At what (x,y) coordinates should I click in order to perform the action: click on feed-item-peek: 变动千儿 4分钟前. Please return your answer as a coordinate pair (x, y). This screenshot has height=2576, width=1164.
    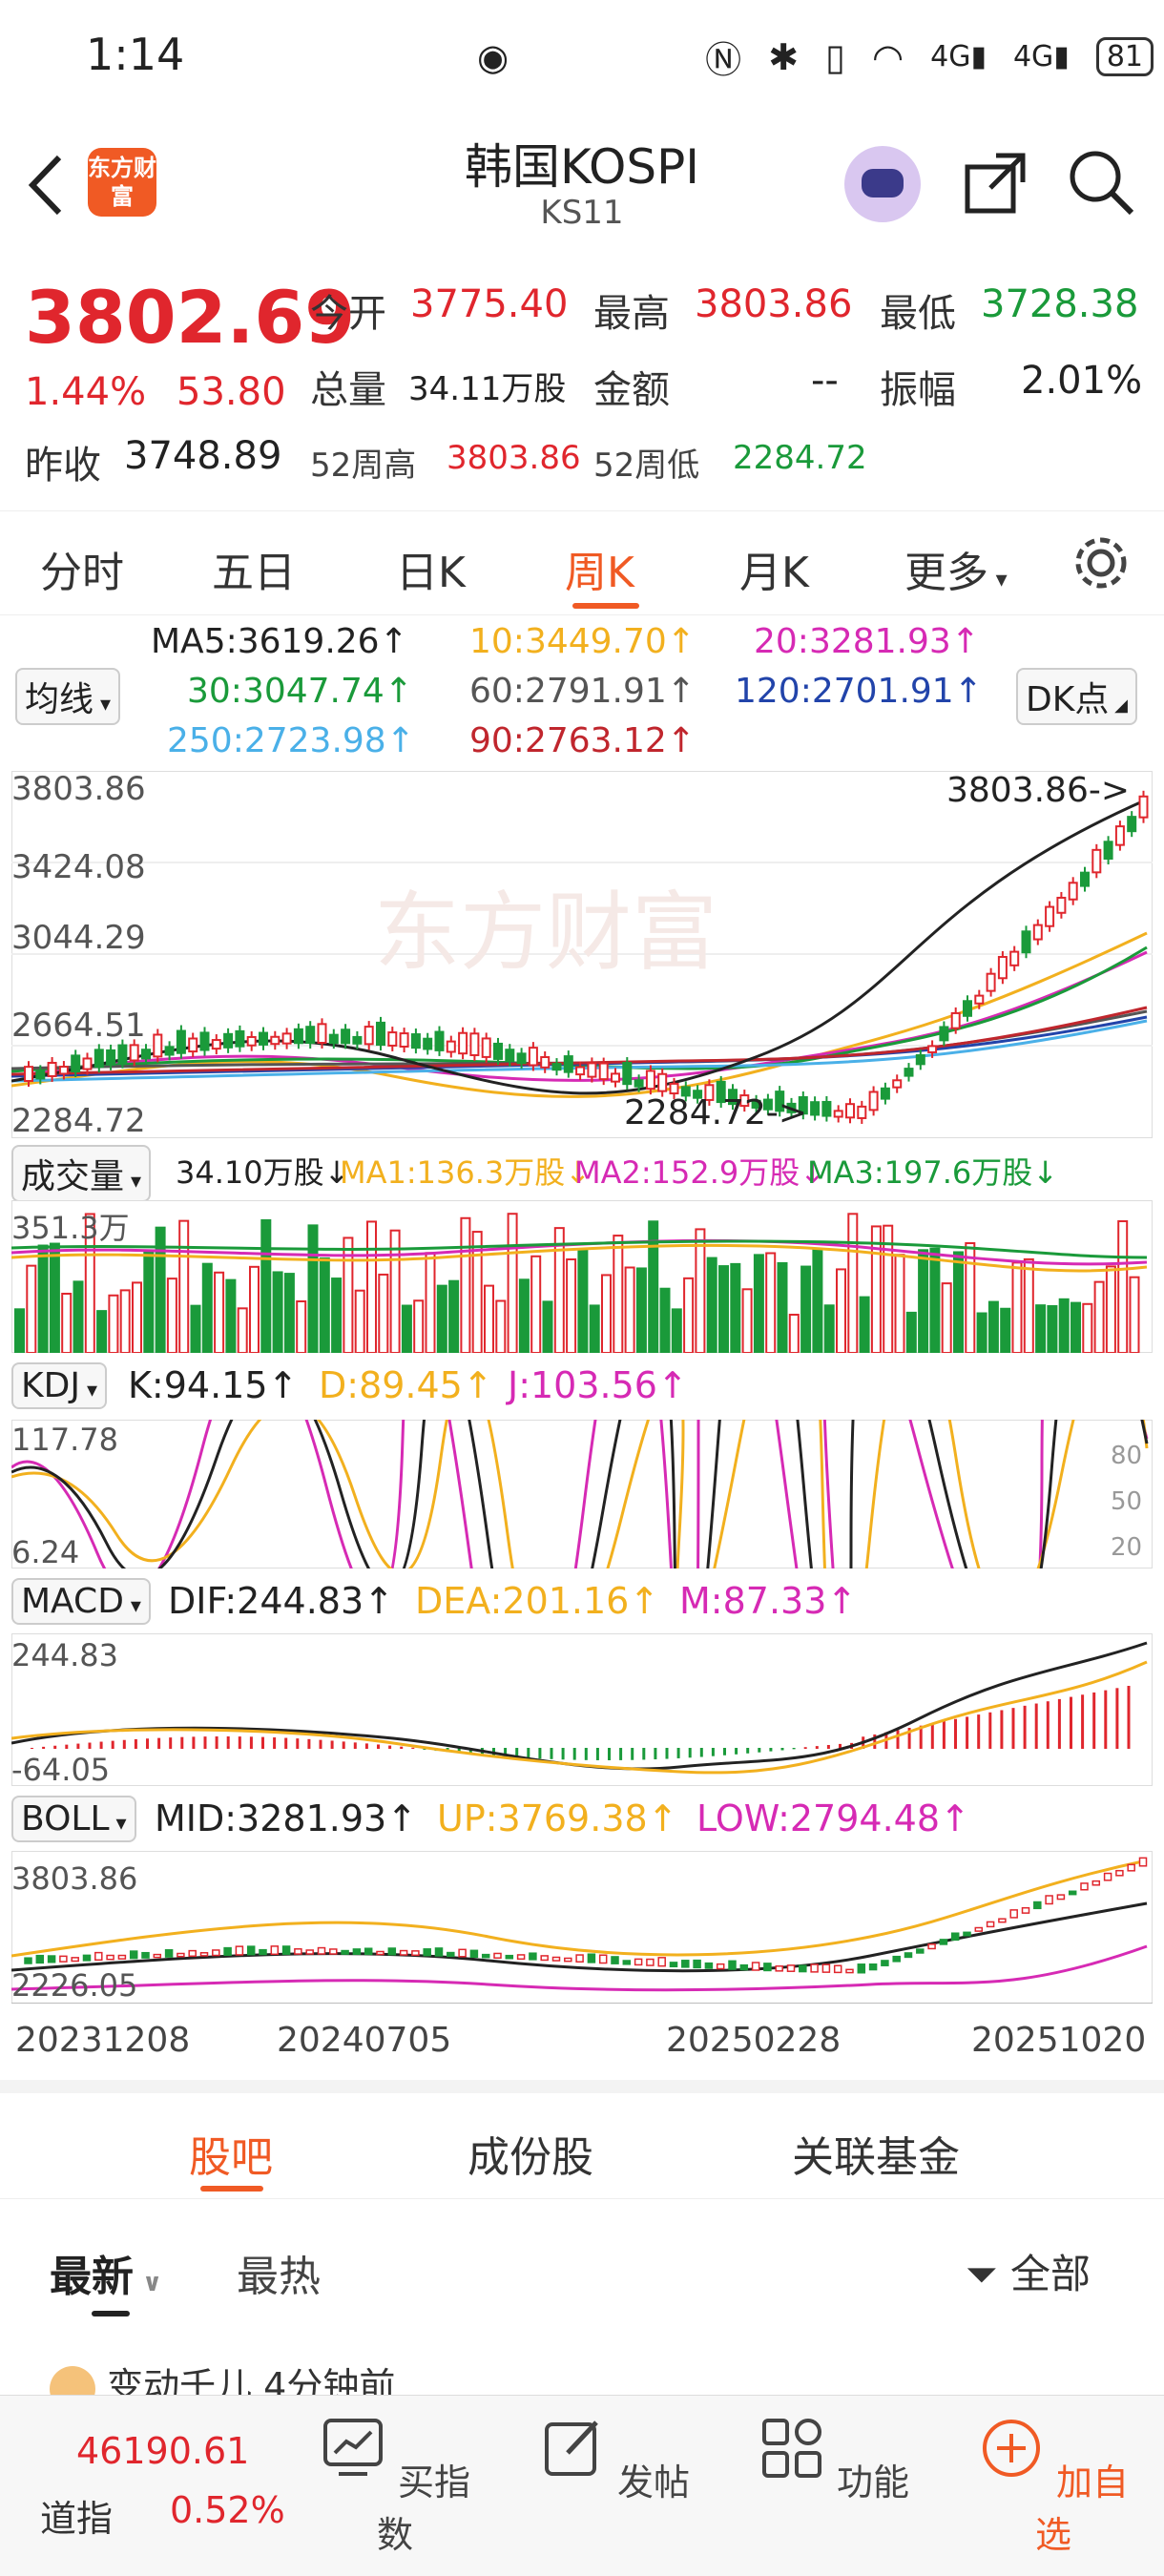
    Looking at the image, I should click on (223, 2376).